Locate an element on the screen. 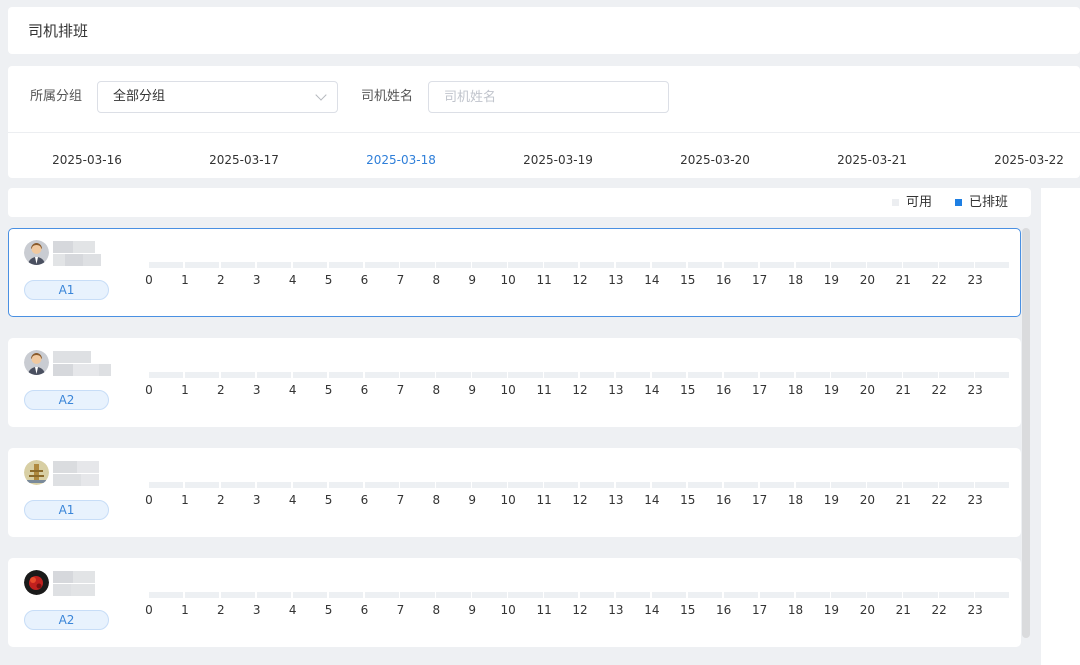  date-tab: 2025-03-22 is located at coordinates (1019, 155).